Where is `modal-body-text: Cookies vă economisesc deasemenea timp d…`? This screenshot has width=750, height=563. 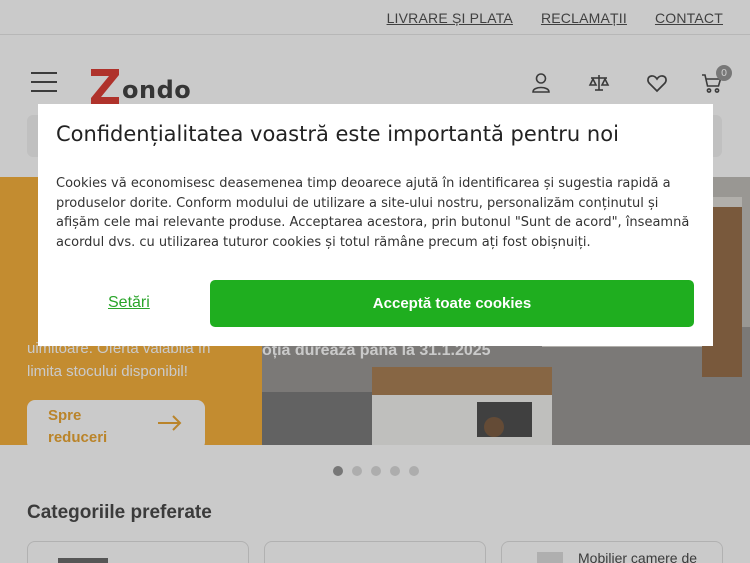
modal-body-text: Cookies vă economisesc deasemenea timp d… is located at coordinates (373, 213).